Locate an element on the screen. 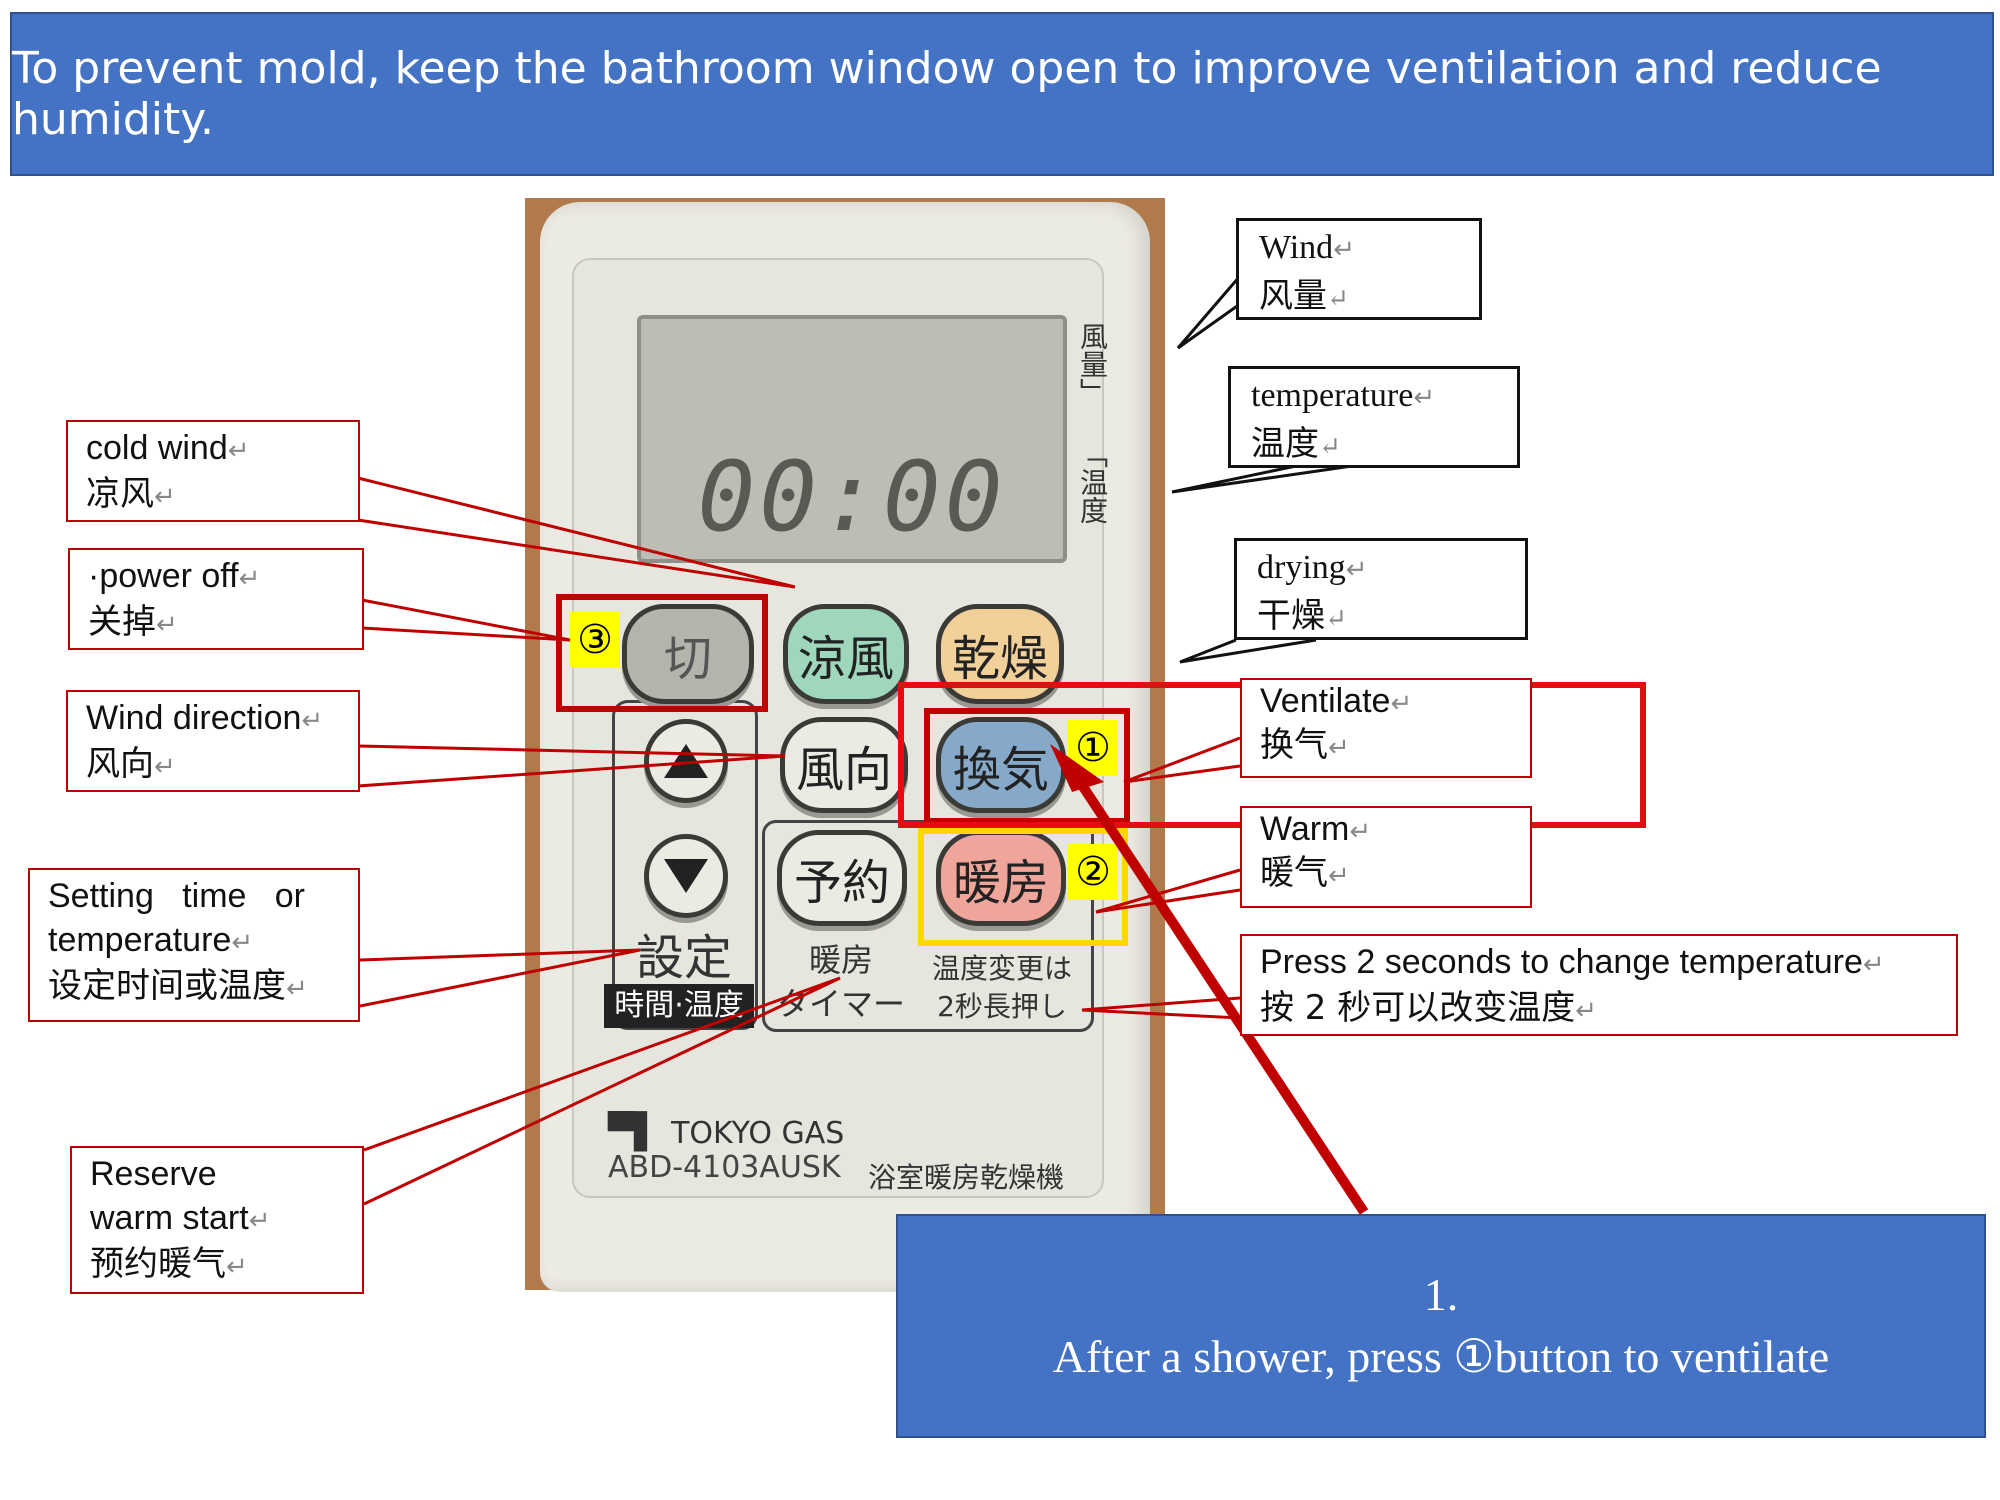  drying-cn: 干燥 is located at coordinates (1291, 616).